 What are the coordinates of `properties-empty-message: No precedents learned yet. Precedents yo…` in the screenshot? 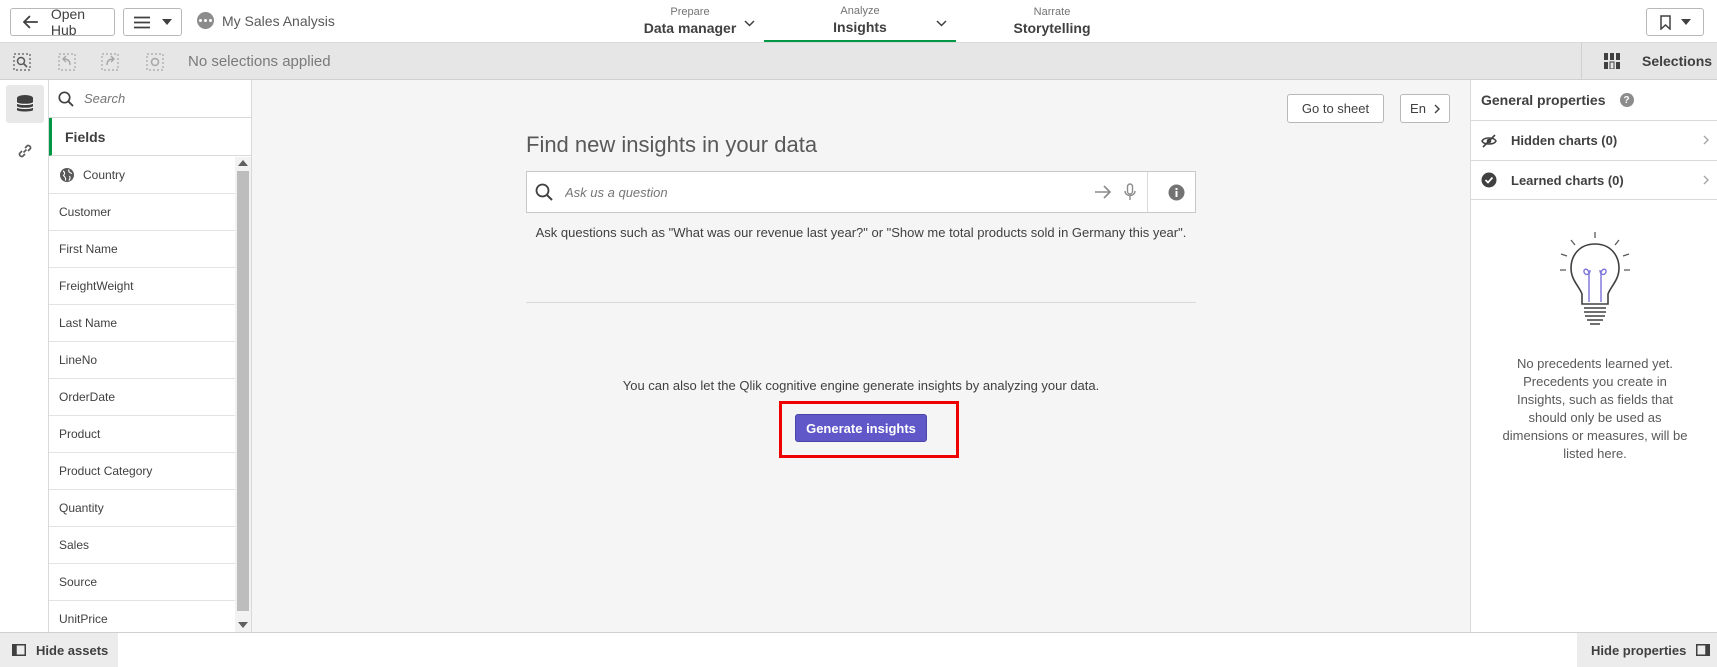 It's located at (1595, 408).